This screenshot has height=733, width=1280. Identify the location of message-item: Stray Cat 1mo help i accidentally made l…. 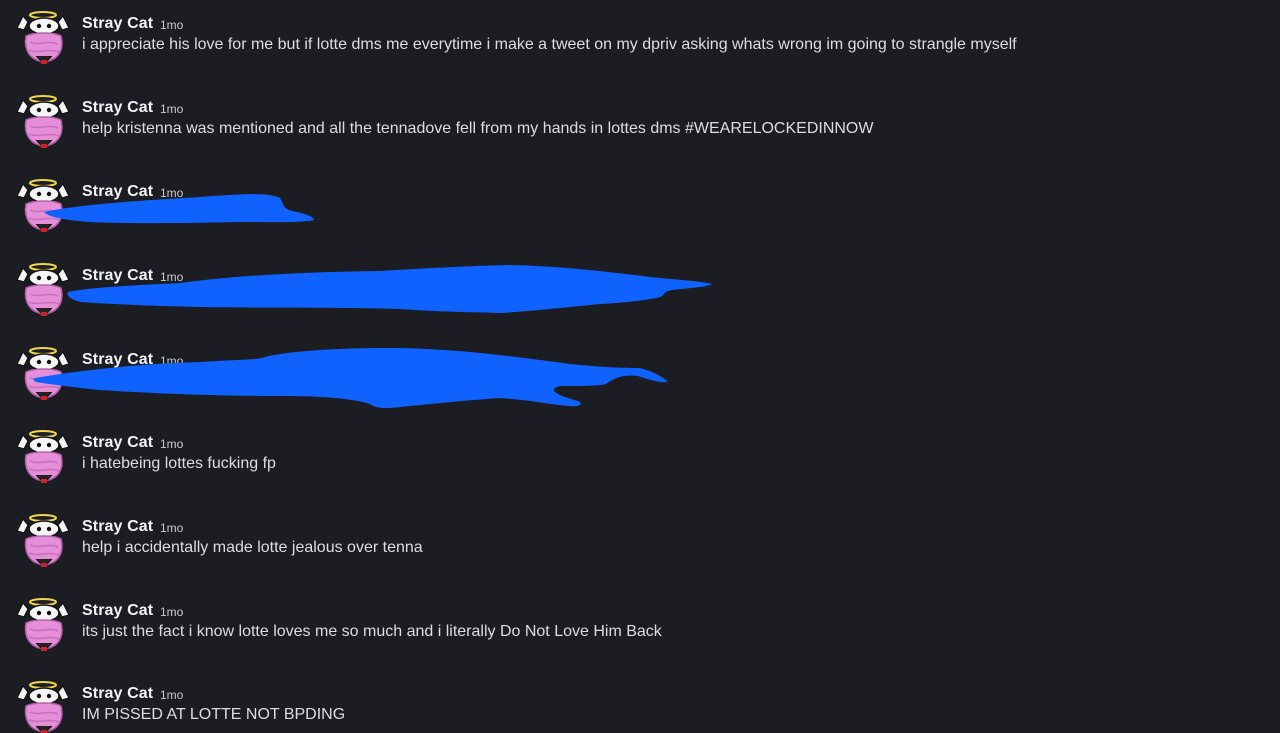
(640, 536).